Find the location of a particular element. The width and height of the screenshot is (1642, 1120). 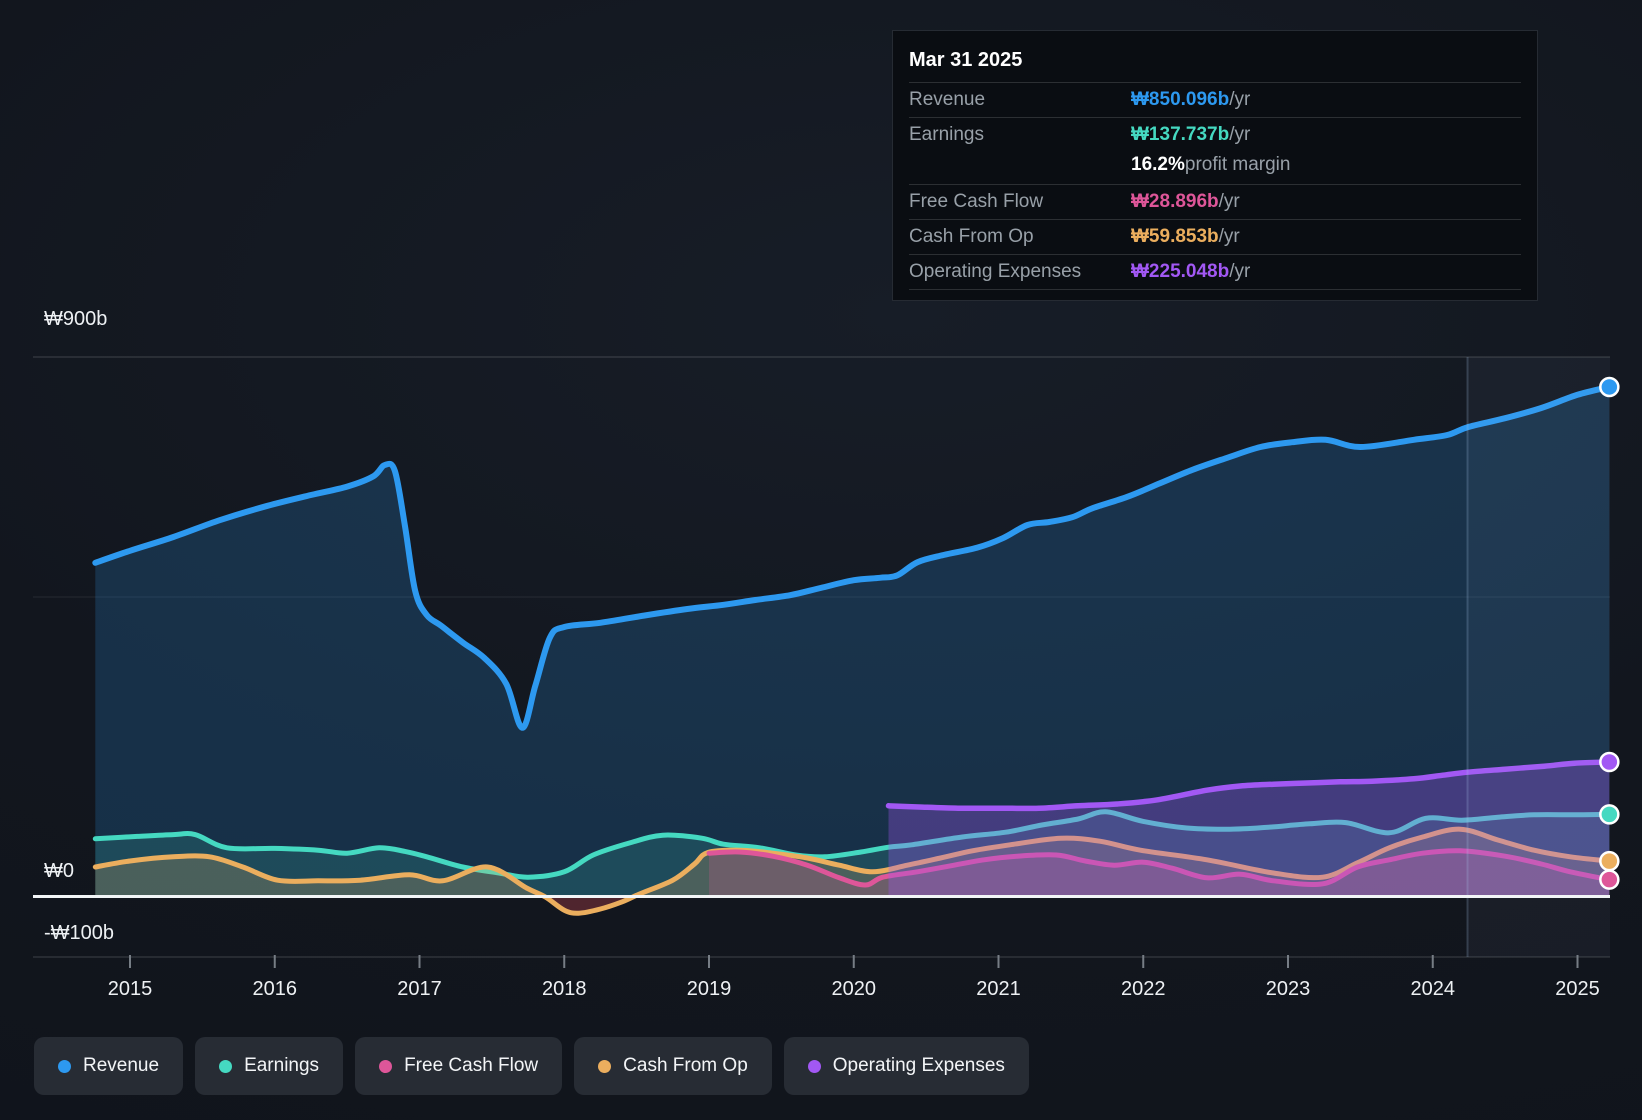

tooltip-value-earnings: ₩137.737b is located at coordinates (1180, 134).